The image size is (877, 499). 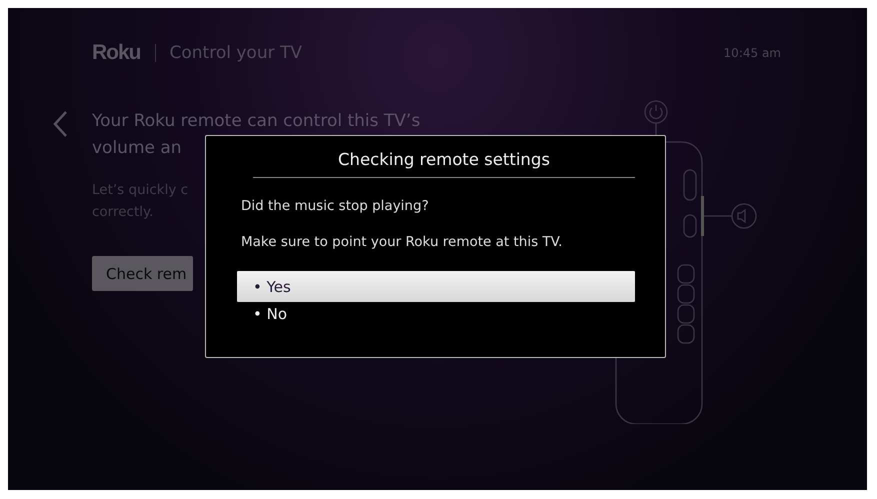 What do you see at coordinates (436, 314) in the screenshot?
I see `option-item: • No` at bounding box center [436, 314].